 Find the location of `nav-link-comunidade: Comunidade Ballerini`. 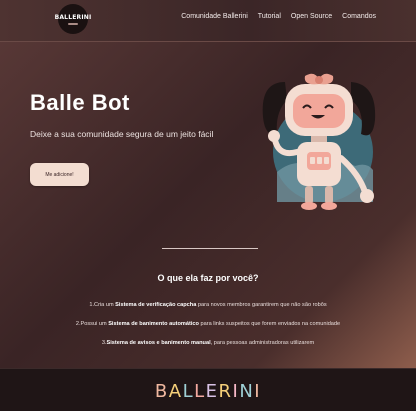

nav-link-comunidade: Comunidade Ballerini is located at coordinates (214, 16).